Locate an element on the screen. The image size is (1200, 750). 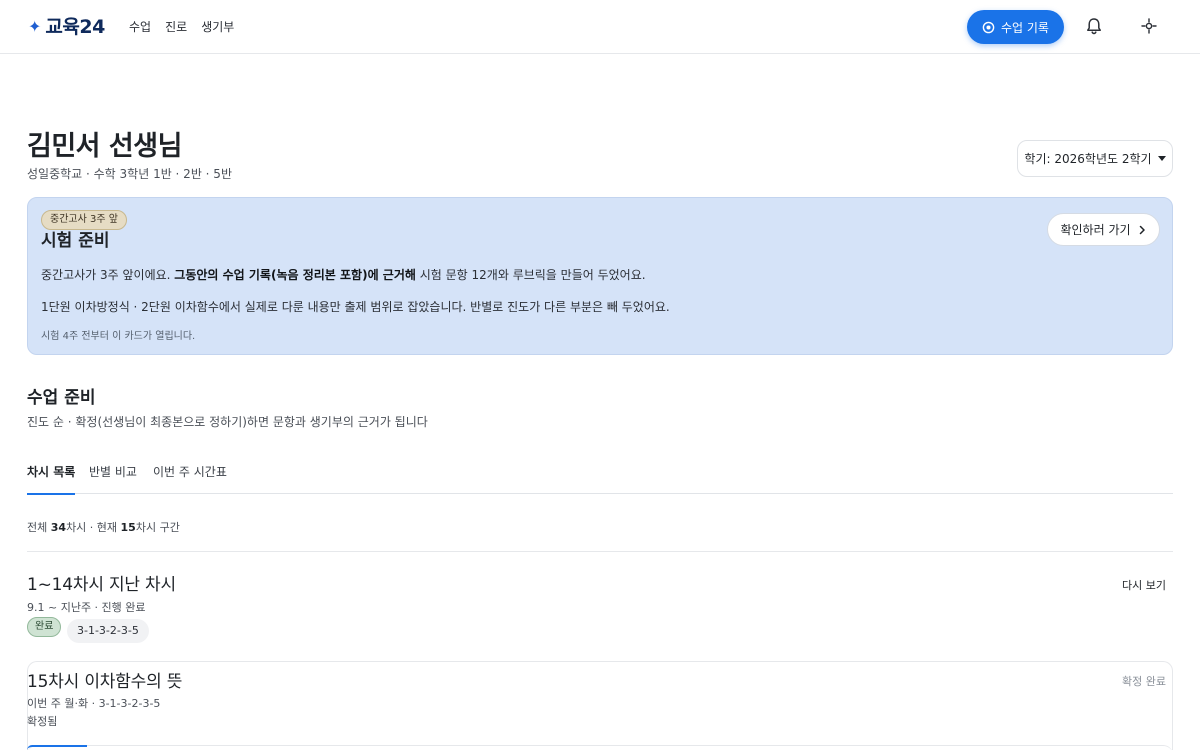
lesson-title: 1~14차시 지난 차시 is located at coordinates (101, 585).